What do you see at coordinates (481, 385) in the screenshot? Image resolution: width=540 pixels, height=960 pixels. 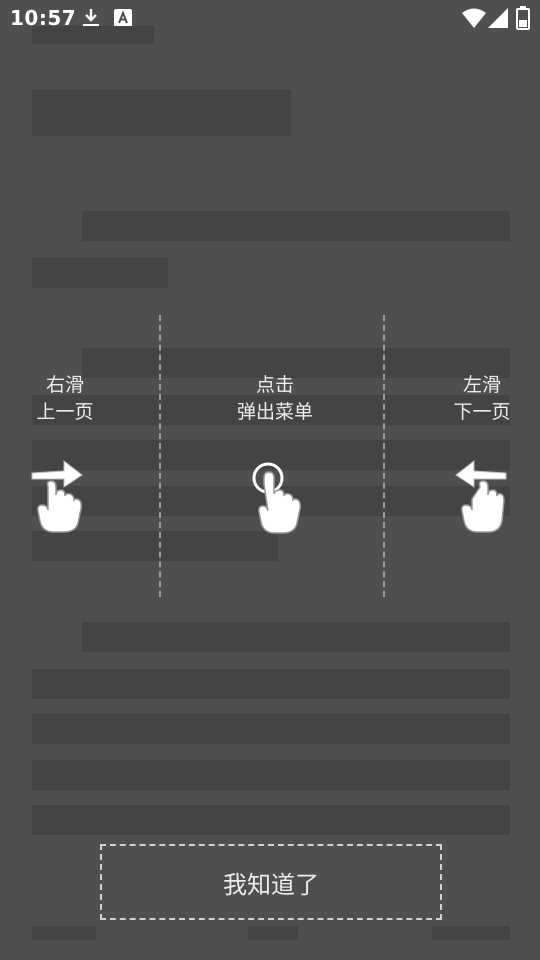 I see `guide-right-line1: 左滑` at bounding box center [481, 385].